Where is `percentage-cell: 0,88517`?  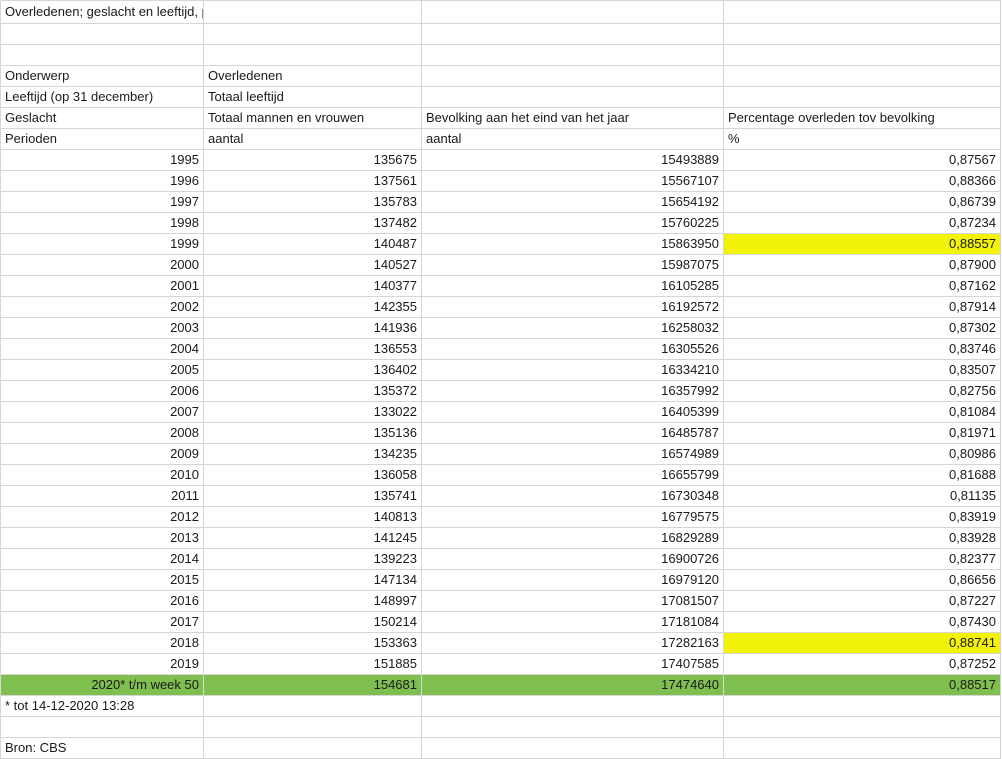 percentage-cell: 0,88517 is located at coordinates (862, 685).